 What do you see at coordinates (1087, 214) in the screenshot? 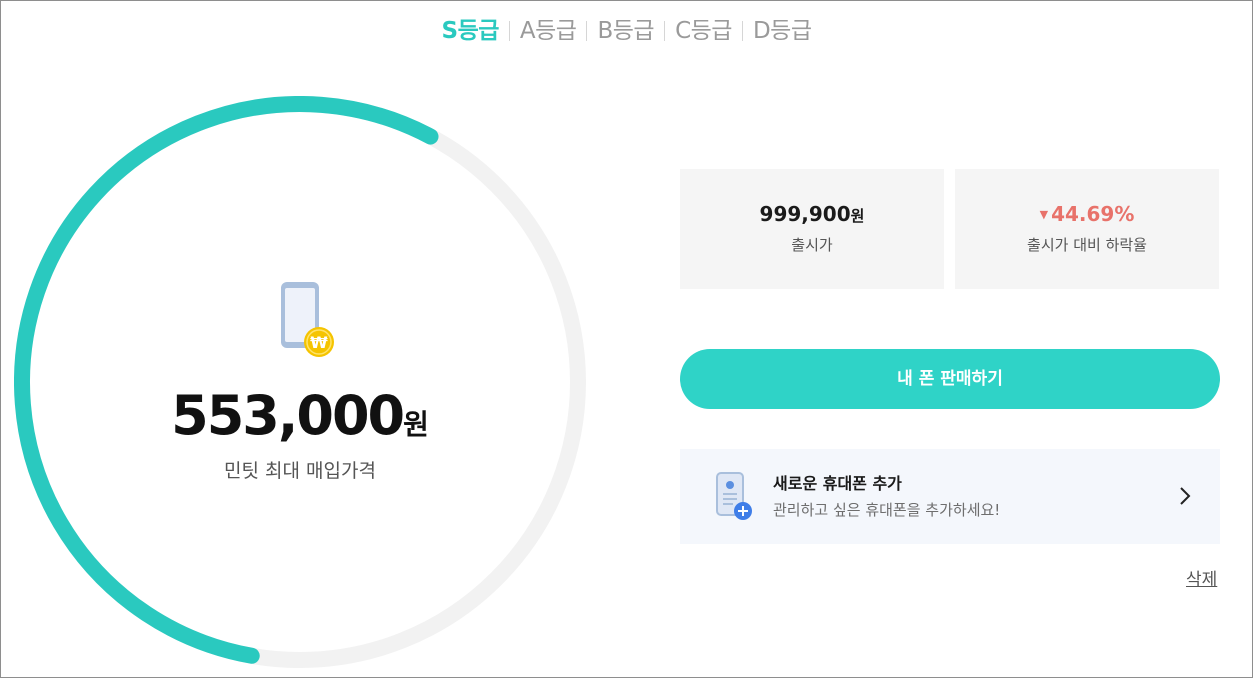
I see `drop-rate-value: ▼ 44.69%` at bounding box center [1087, 214].